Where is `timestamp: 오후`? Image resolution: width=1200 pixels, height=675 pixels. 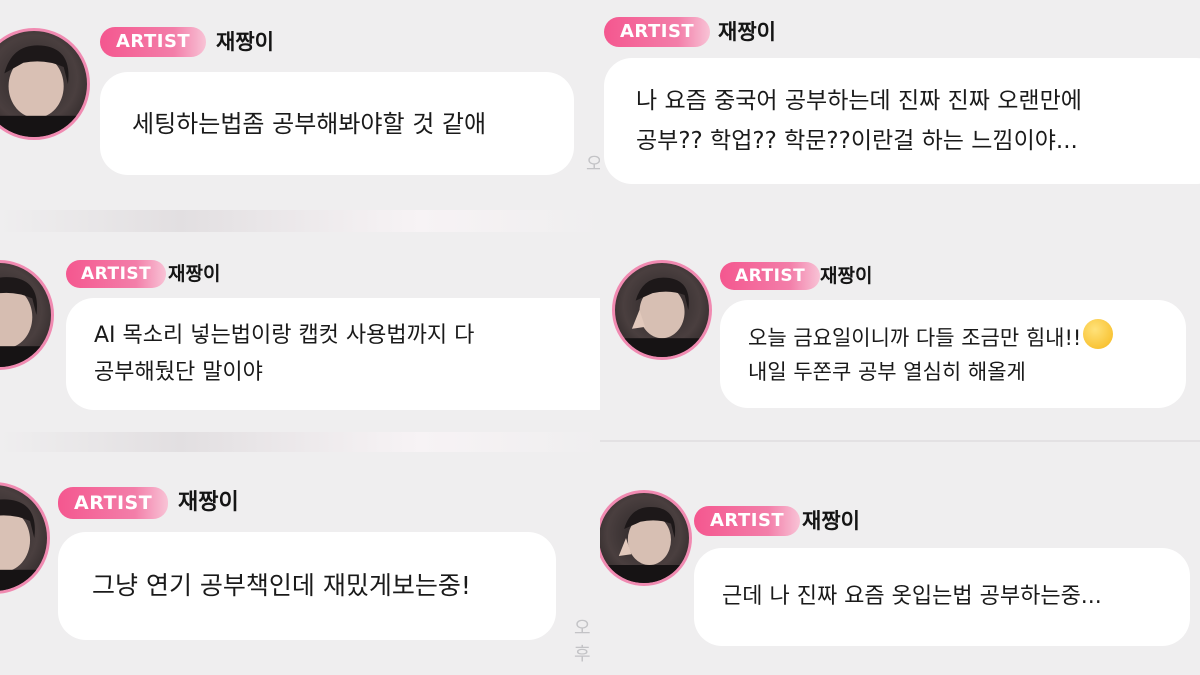 timestamp: 오후 is located at coordinates (582, 641).